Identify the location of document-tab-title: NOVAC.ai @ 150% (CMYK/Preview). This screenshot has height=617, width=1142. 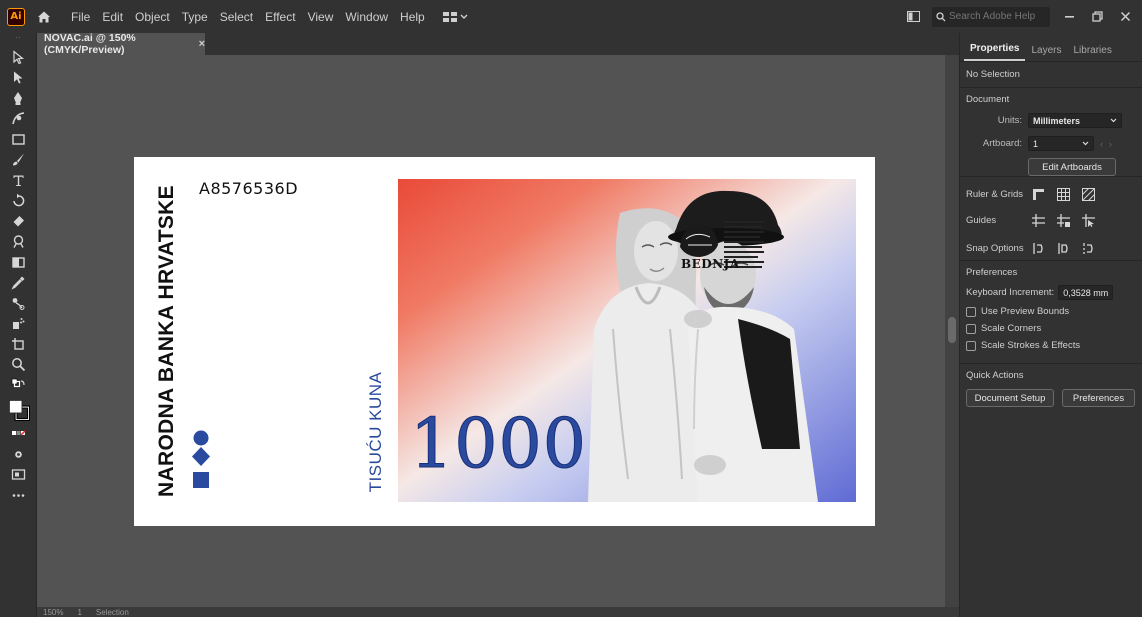
(90, 44).